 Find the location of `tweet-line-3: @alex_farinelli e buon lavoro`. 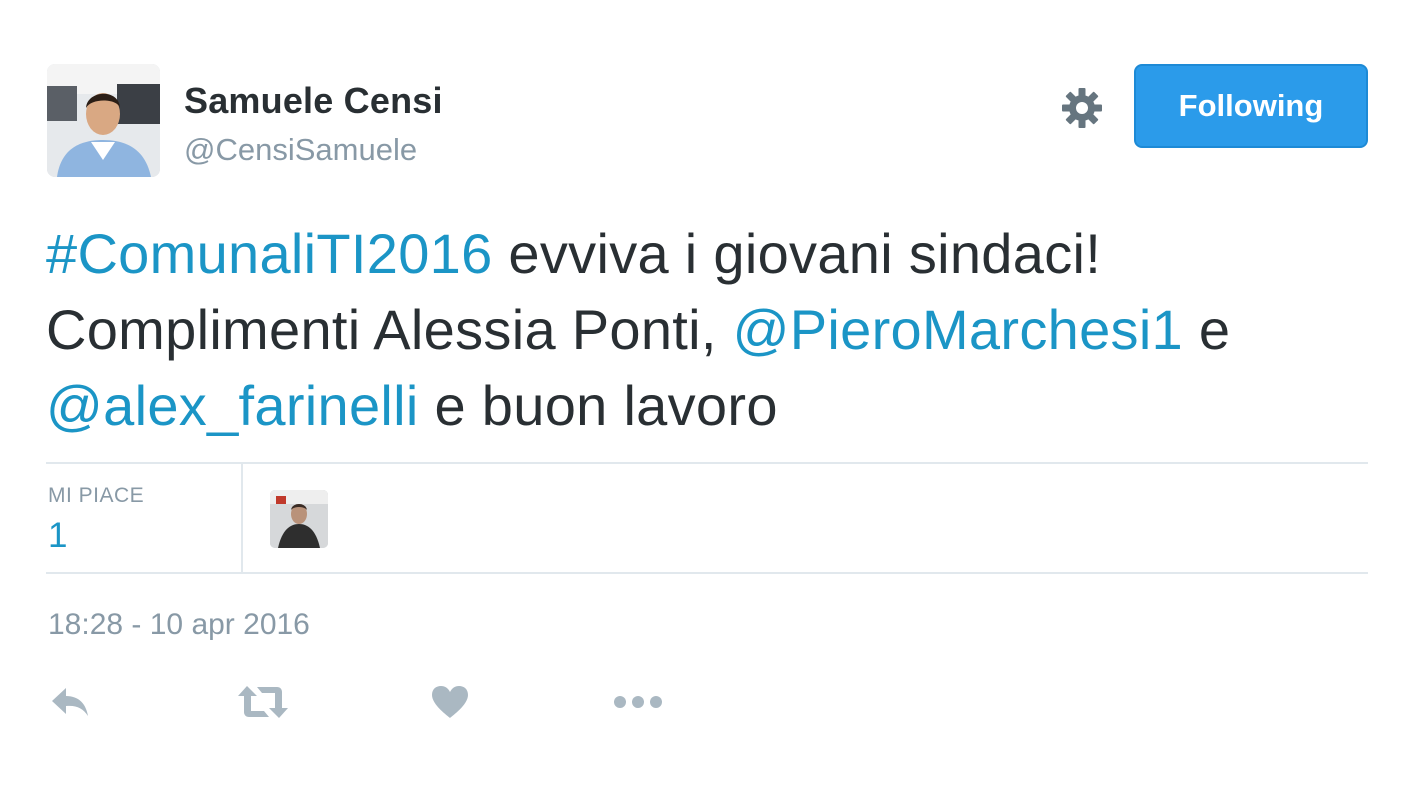

tweet-line-3: @alex_farinelli e buon lavoro is located at coordinates (706, 406).